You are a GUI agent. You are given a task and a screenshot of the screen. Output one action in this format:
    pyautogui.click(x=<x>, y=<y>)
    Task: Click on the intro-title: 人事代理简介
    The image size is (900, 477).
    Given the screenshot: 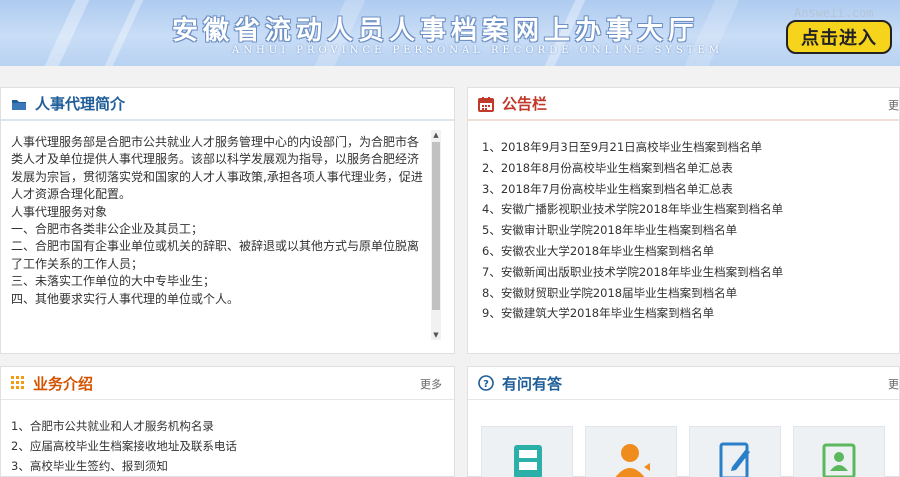 What is the action you would take?
    pyautogui.click(x=80, y=104)
    